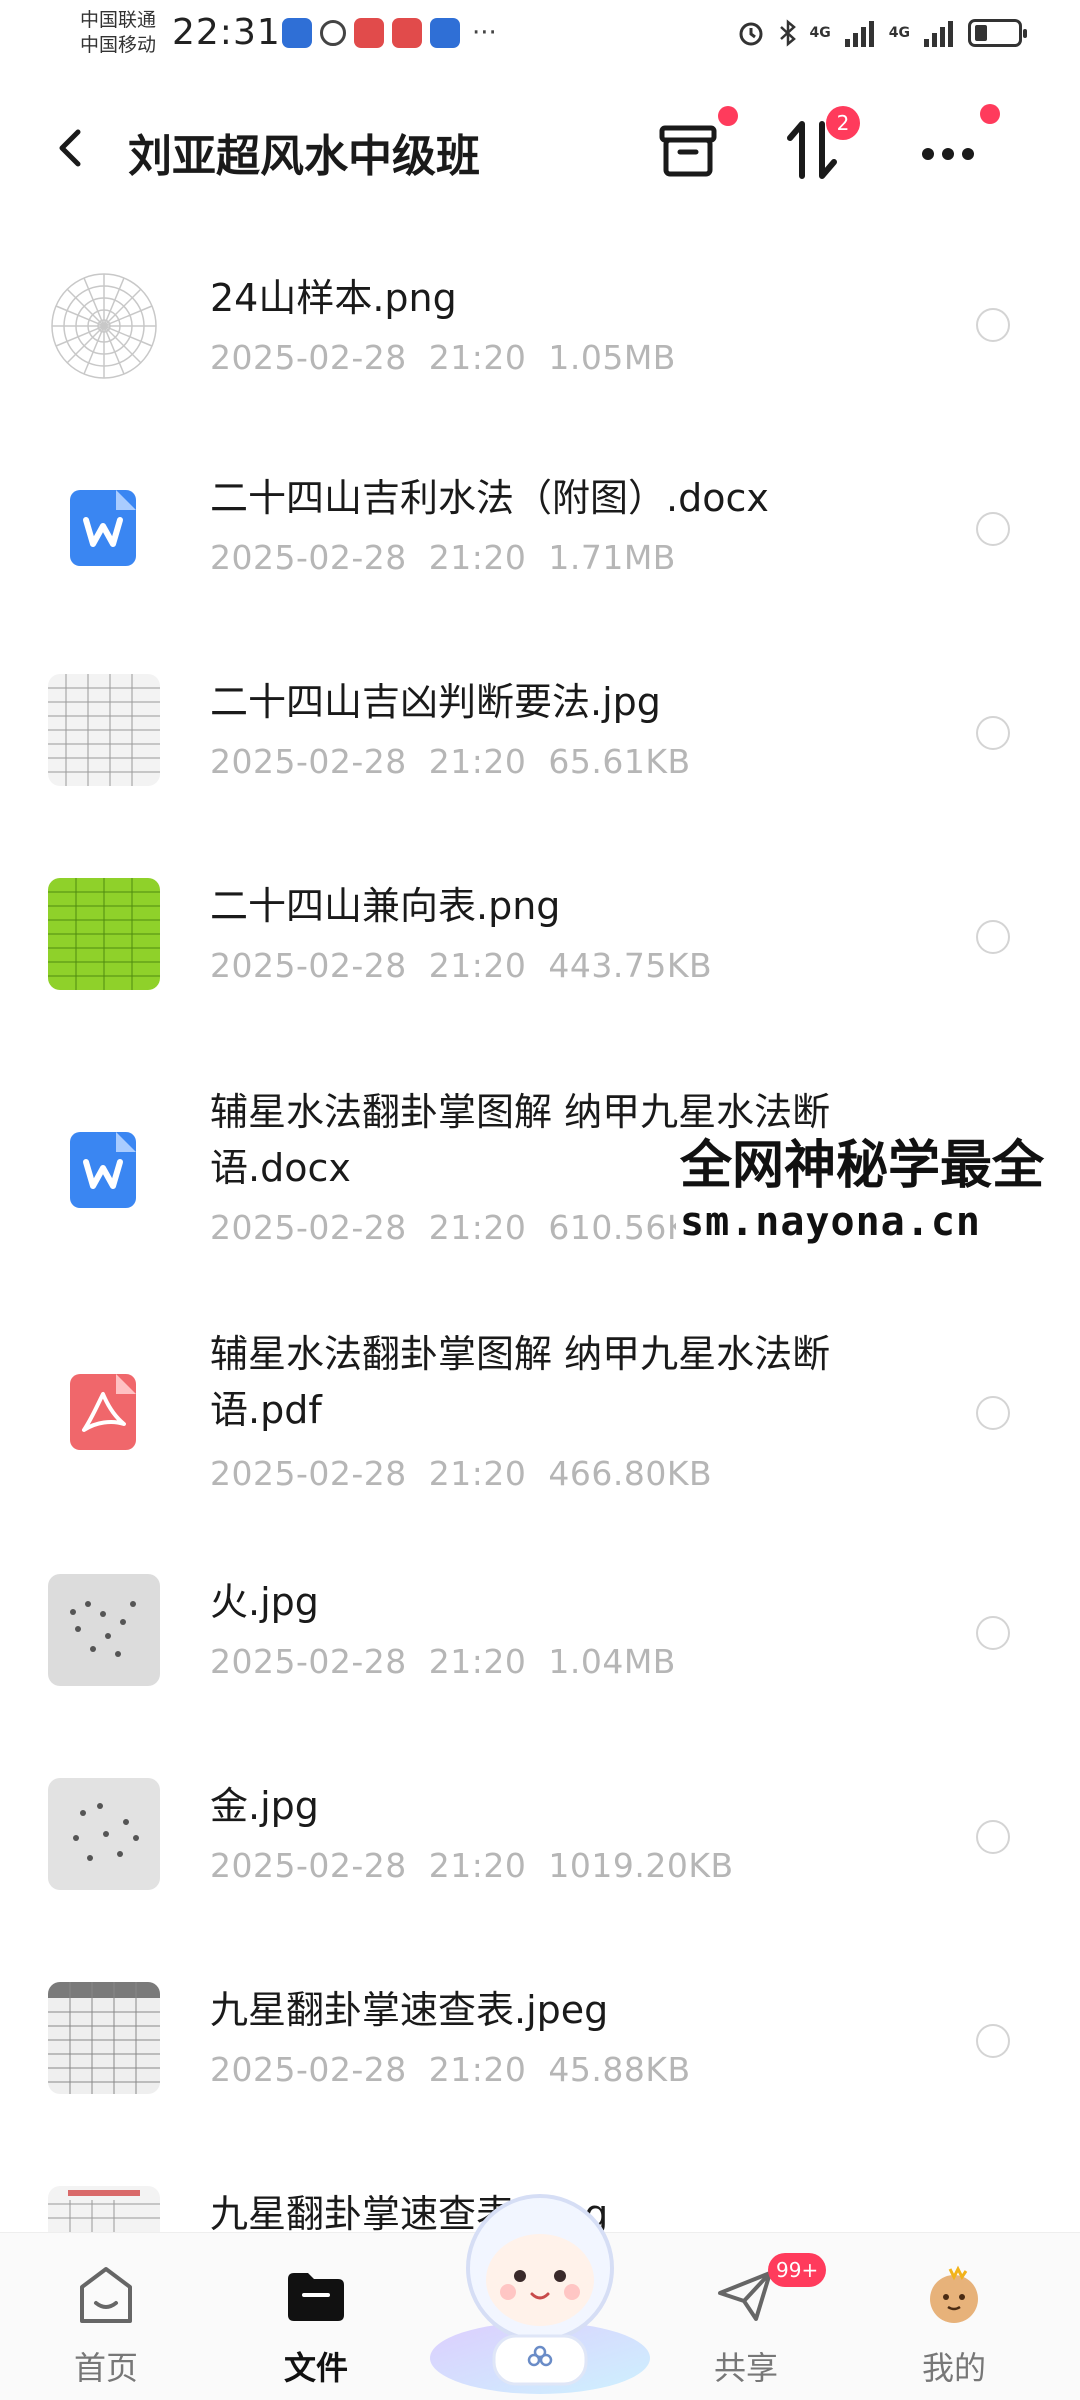 The height and width of the screenshot is (2400, 1080). I want to click on file-meta: 2025-02-28 21:20 1.05MB, so click(443, 357).